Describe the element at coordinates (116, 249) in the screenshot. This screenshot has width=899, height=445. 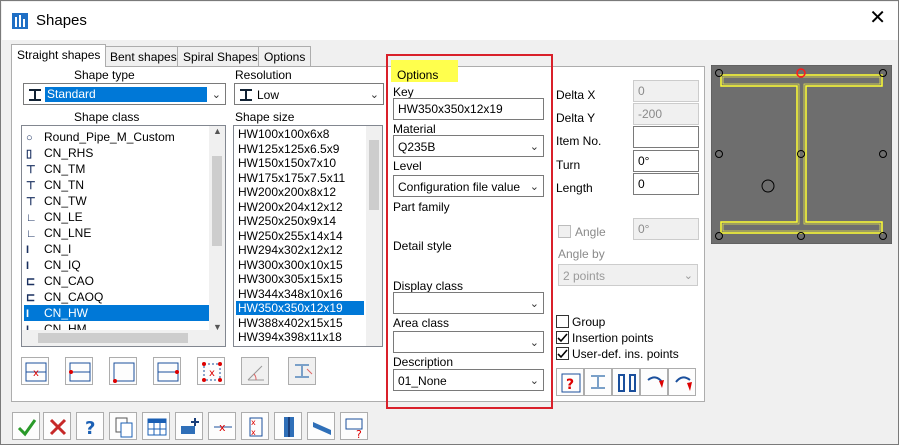
I see `shape-class-item: Ι CN_I` at that location.